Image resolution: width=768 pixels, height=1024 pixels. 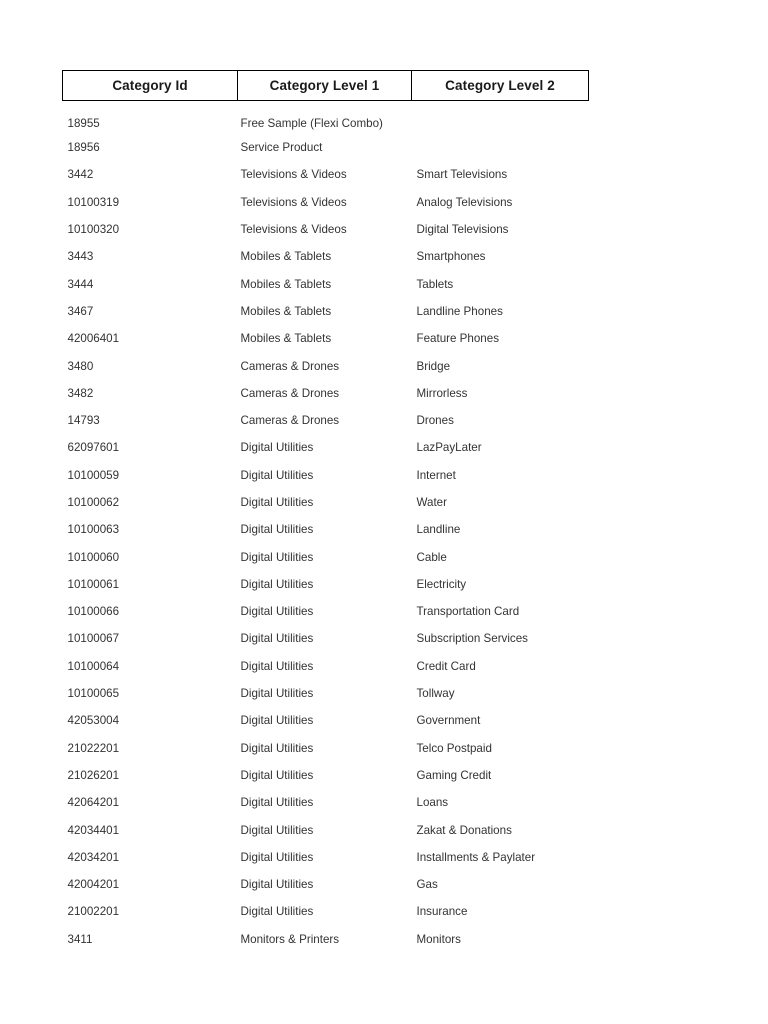 I want to click on cell-category-level-2: LazPayLater, so click(x=449, y=448).